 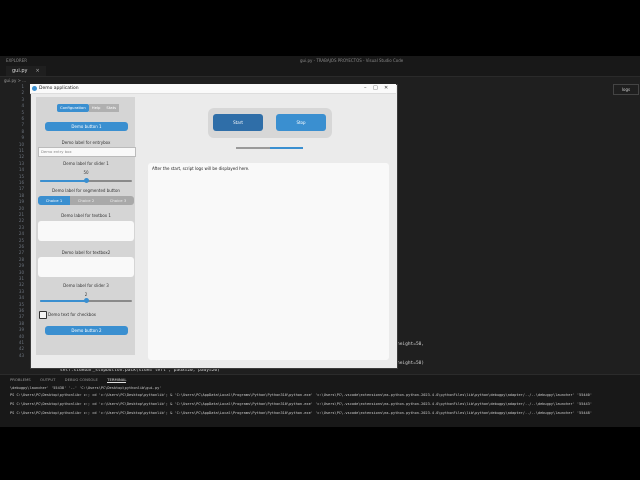 I want to click on demo-entry-box: Demo entry box, so click(x=87, y=152).